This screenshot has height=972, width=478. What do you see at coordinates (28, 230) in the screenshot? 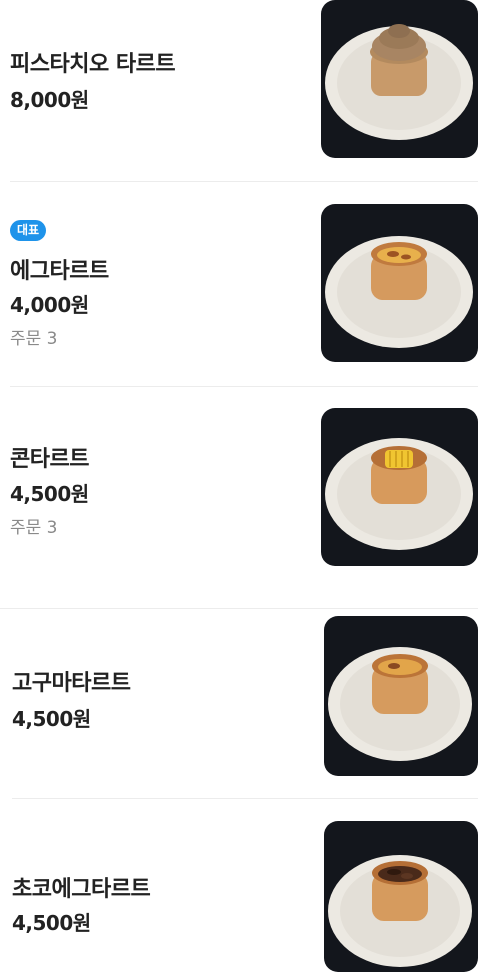
I see `signature-badge: 대표` at bounding box center [28, 230].